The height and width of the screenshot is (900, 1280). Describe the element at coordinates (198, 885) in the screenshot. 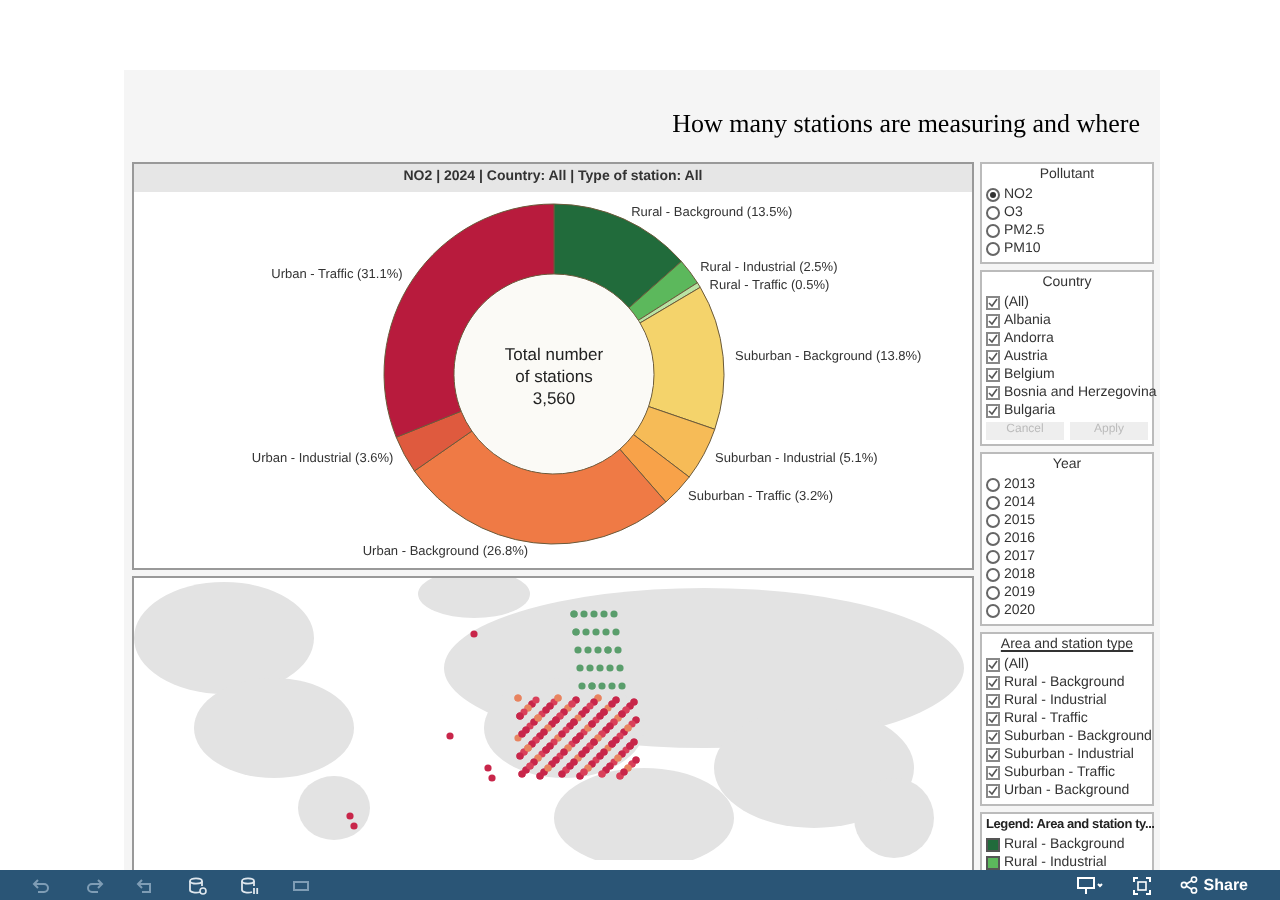

I see `database-refresh-icon` at that location.